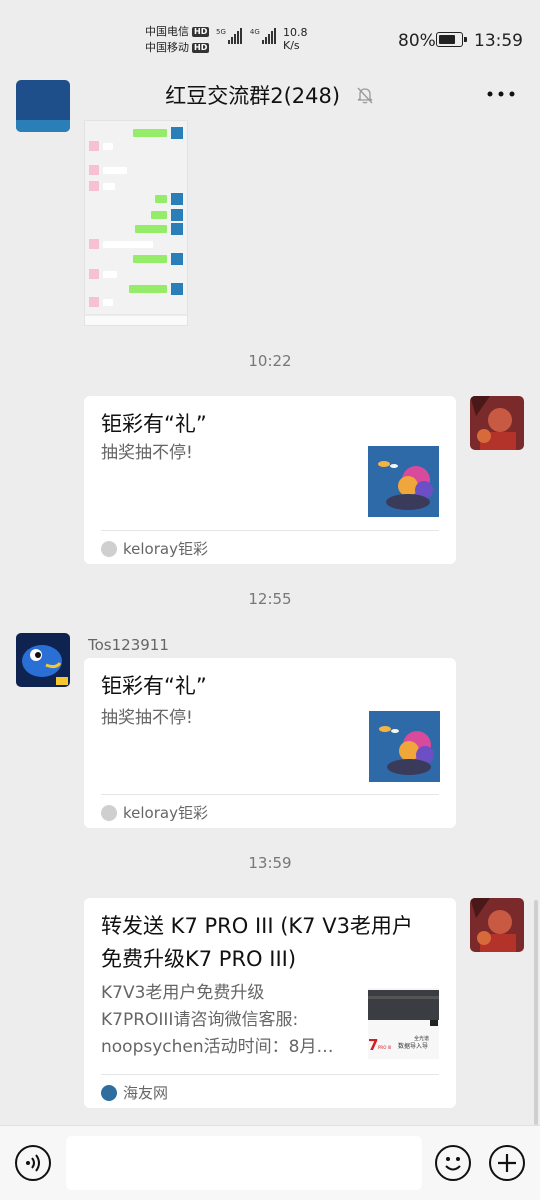 The width and height of the screenshot is (540, 1200). What do you see at coordinates (295, 32) in the screenshot?
I see `net-speed-value: 10.8` at bounding box center [295, 32].